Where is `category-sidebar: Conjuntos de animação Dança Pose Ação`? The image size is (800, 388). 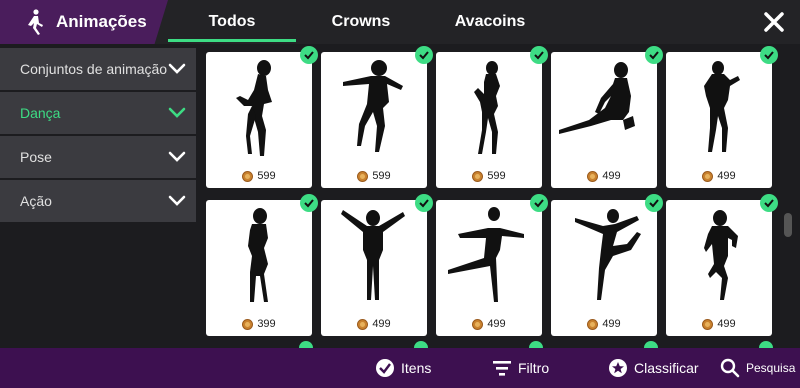
category-sidebar: Conjuntos de animação Dança Pose Ação is located at coordinates (98, 136).